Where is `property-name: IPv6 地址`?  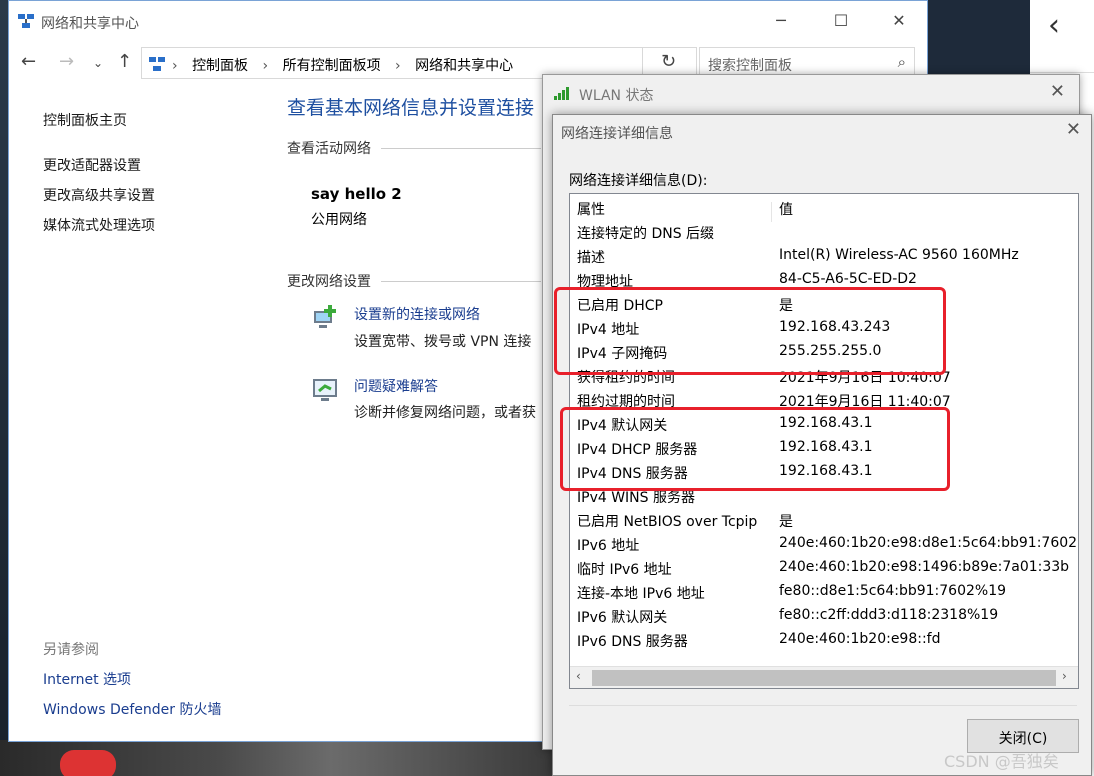 property-name: IPv6 地址 is located at coordinates (608, 546).